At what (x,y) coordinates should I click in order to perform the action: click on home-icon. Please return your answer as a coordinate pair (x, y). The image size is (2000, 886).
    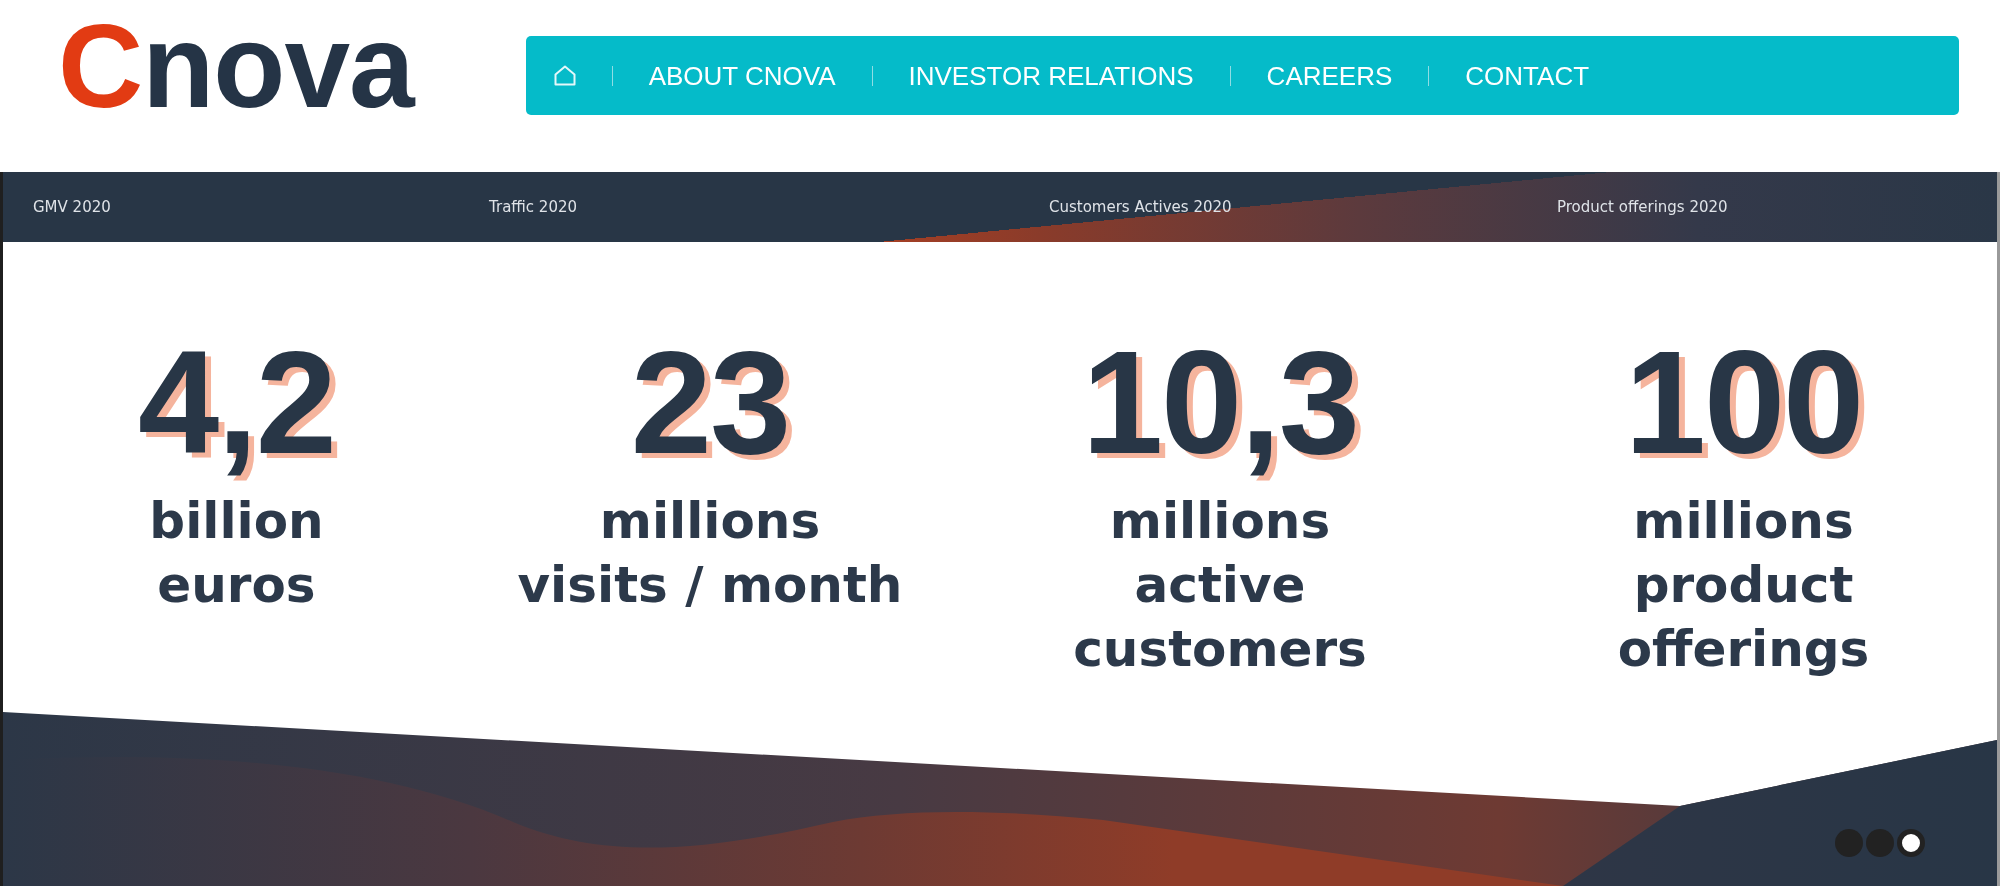
    Looking at the image, I should click on (564, 75).